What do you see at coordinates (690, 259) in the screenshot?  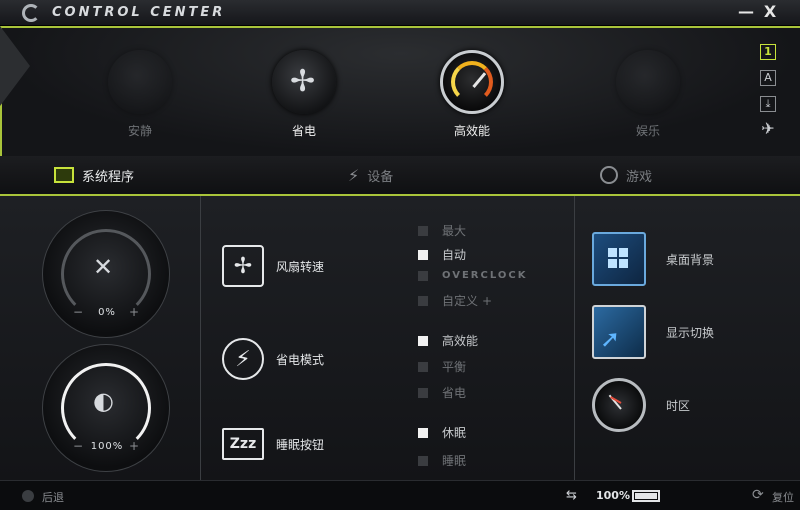 I see `desktop-background-label: 桌面背景` at bounding box center [690, 259].